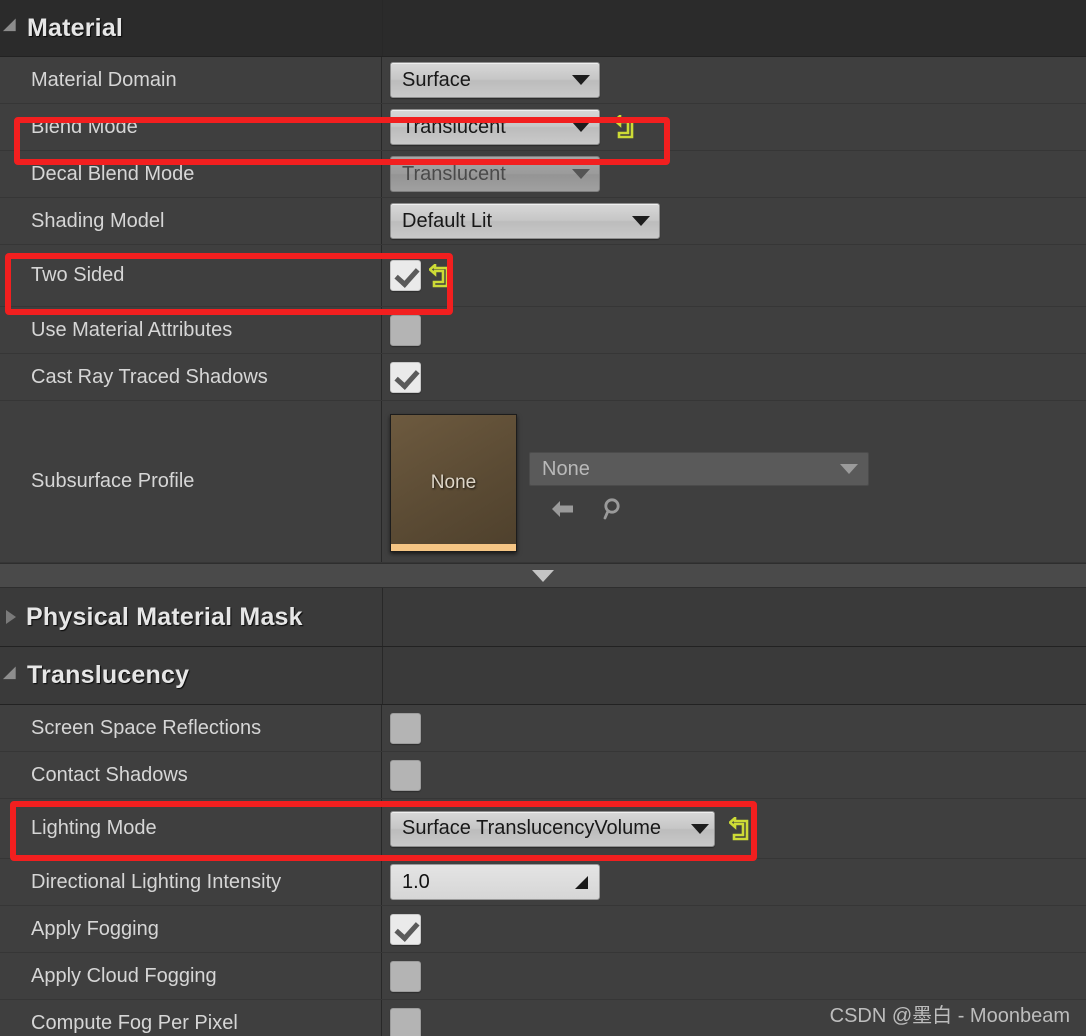 This screenshot has height=1036, width=1086. I want to click on dropdown-value-material-domain: Surface, so click(436, 79).